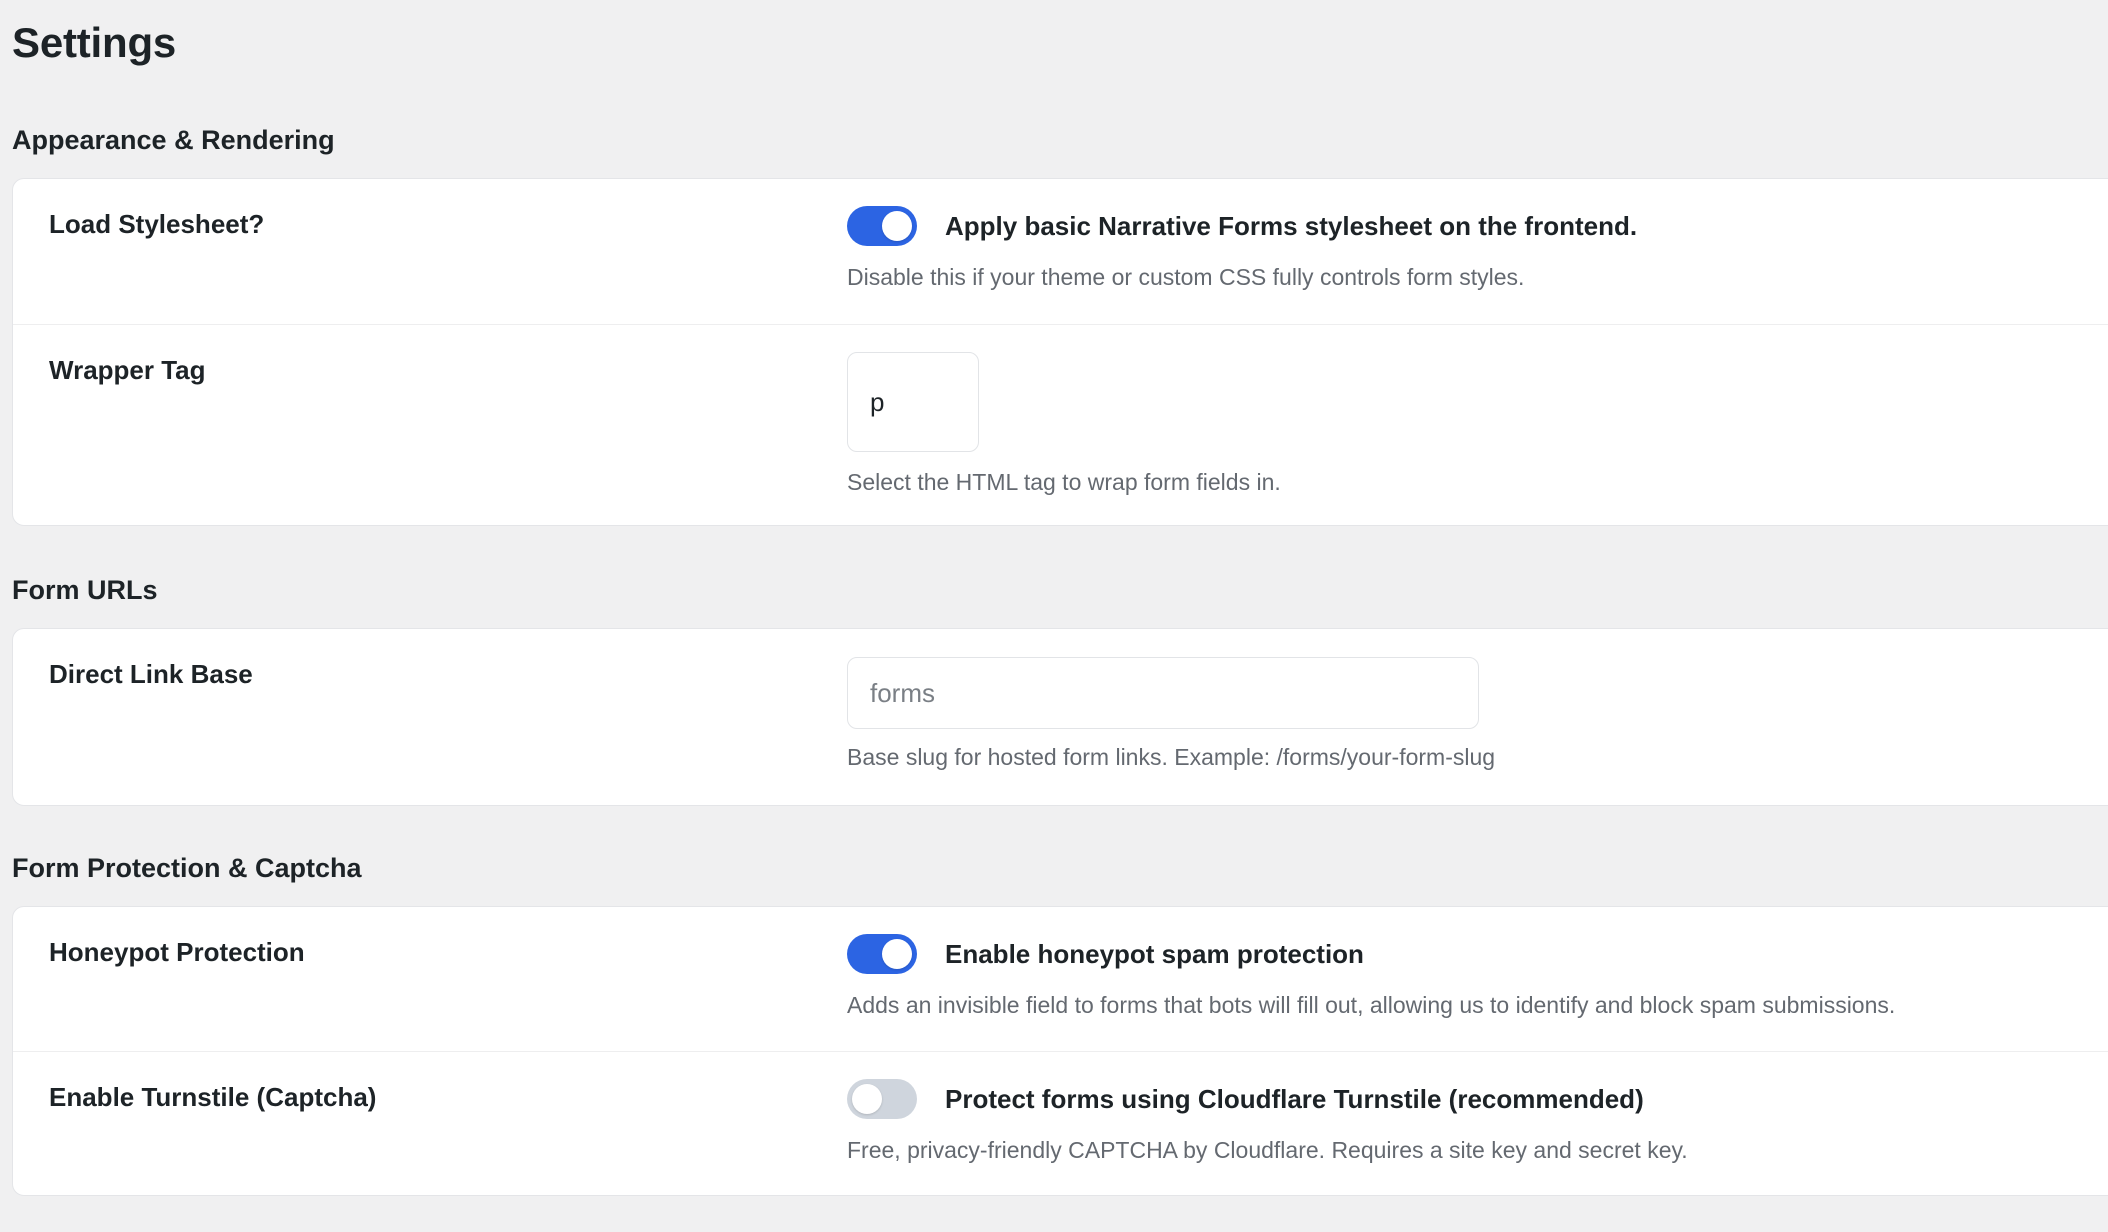  Describe the element at coordinates (1163, 693) in the screenshot. I see `direct-link-base-input` at that location.